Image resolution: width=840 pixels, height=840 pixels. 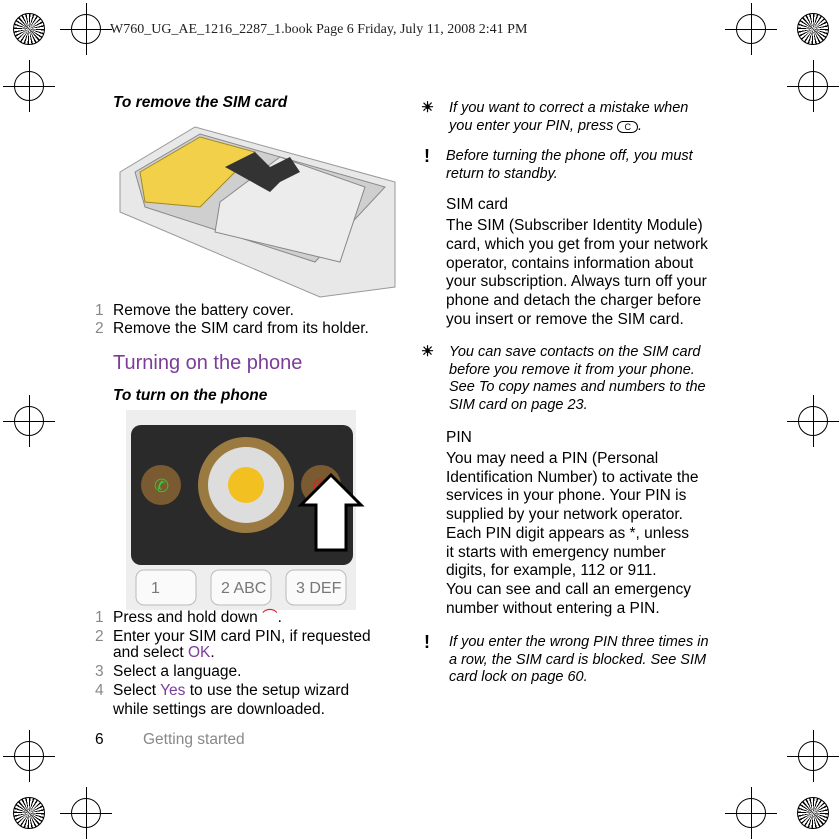 I want to click on turn-on-title: To turn on the phone, so click(x=190, y=395).